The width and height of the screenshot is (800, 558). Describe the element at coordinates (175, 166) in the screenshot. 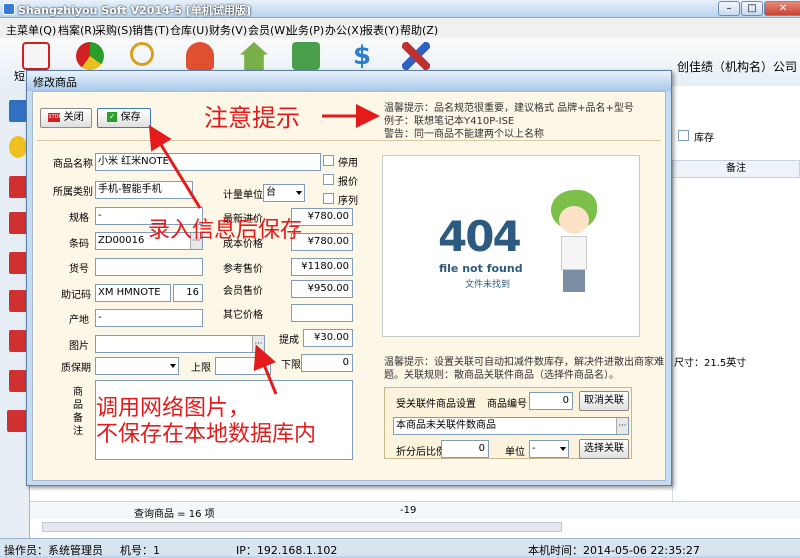

I see `arrow-to-save` at that location.